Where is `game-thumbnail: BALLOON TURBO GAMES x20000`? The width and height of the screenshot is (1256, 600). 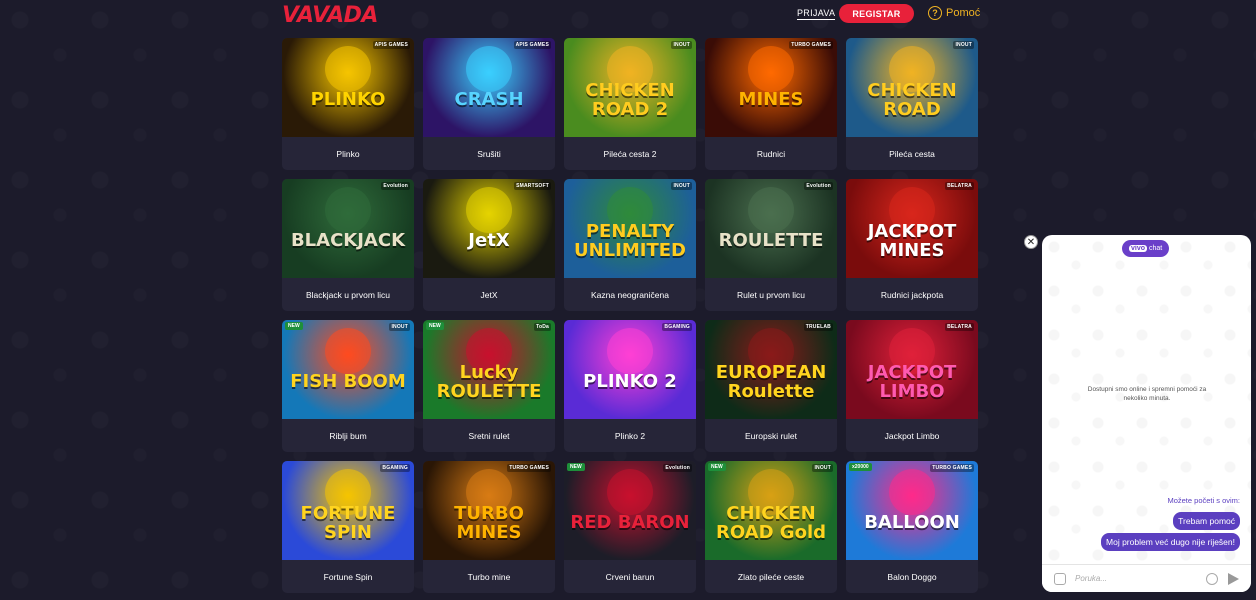 game-thumbnail: BALLOON TURBO GAMES x20000 is located at coordinates (912, 510).